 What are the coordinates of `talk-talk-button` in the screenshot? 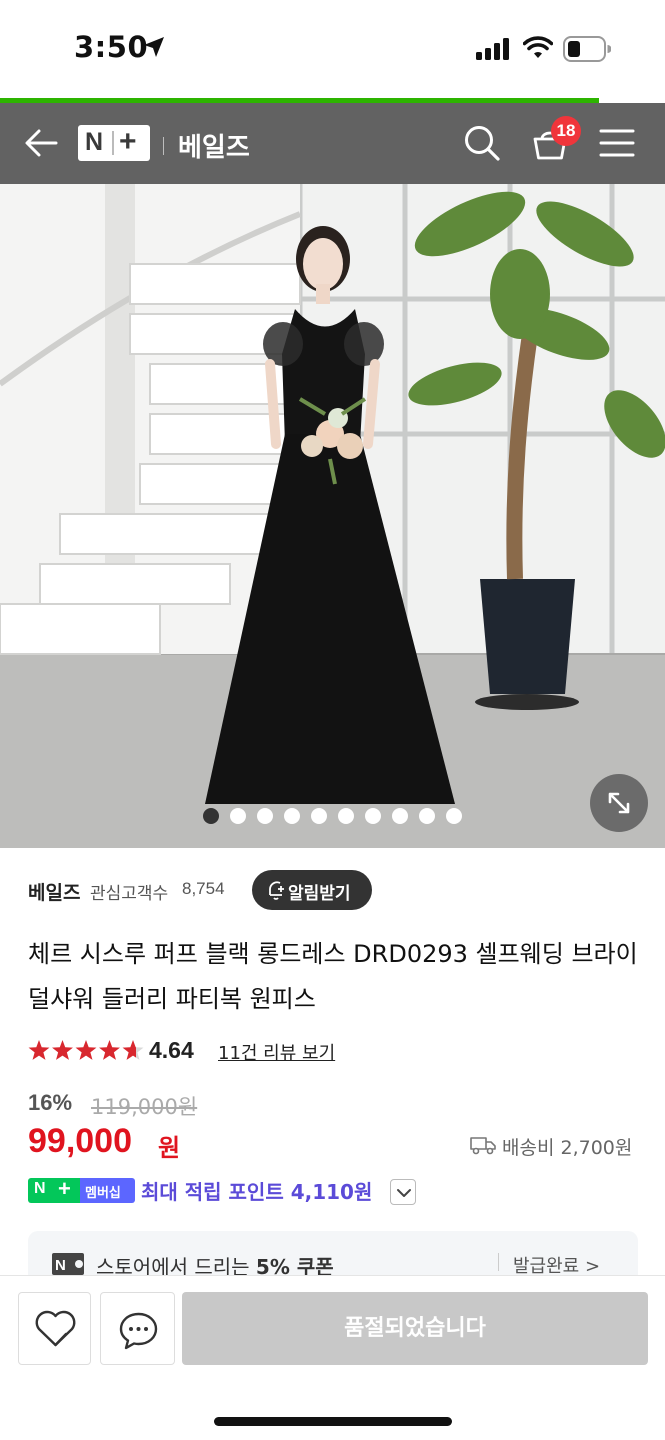 It's located at (137, 1328).